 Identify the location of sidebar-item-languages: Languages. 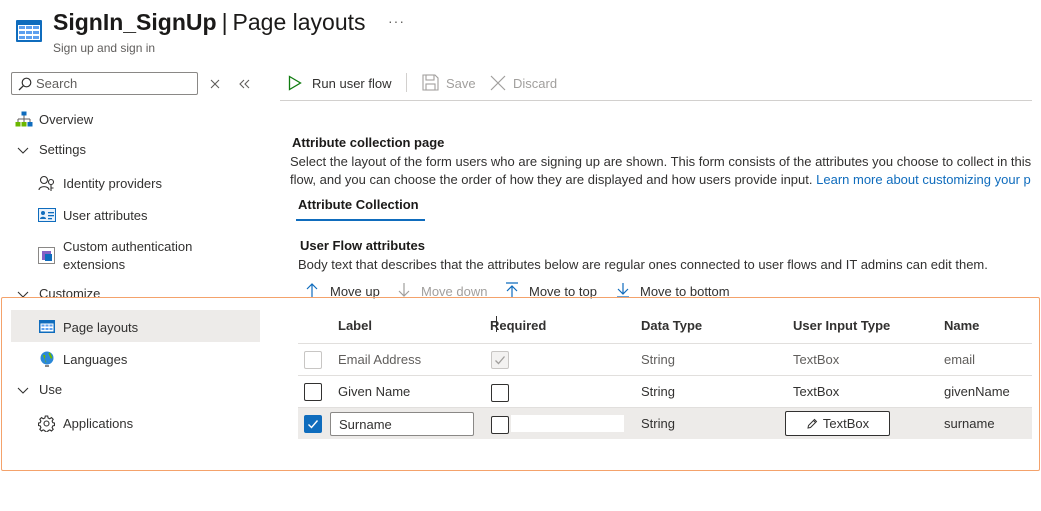
(95, 359).